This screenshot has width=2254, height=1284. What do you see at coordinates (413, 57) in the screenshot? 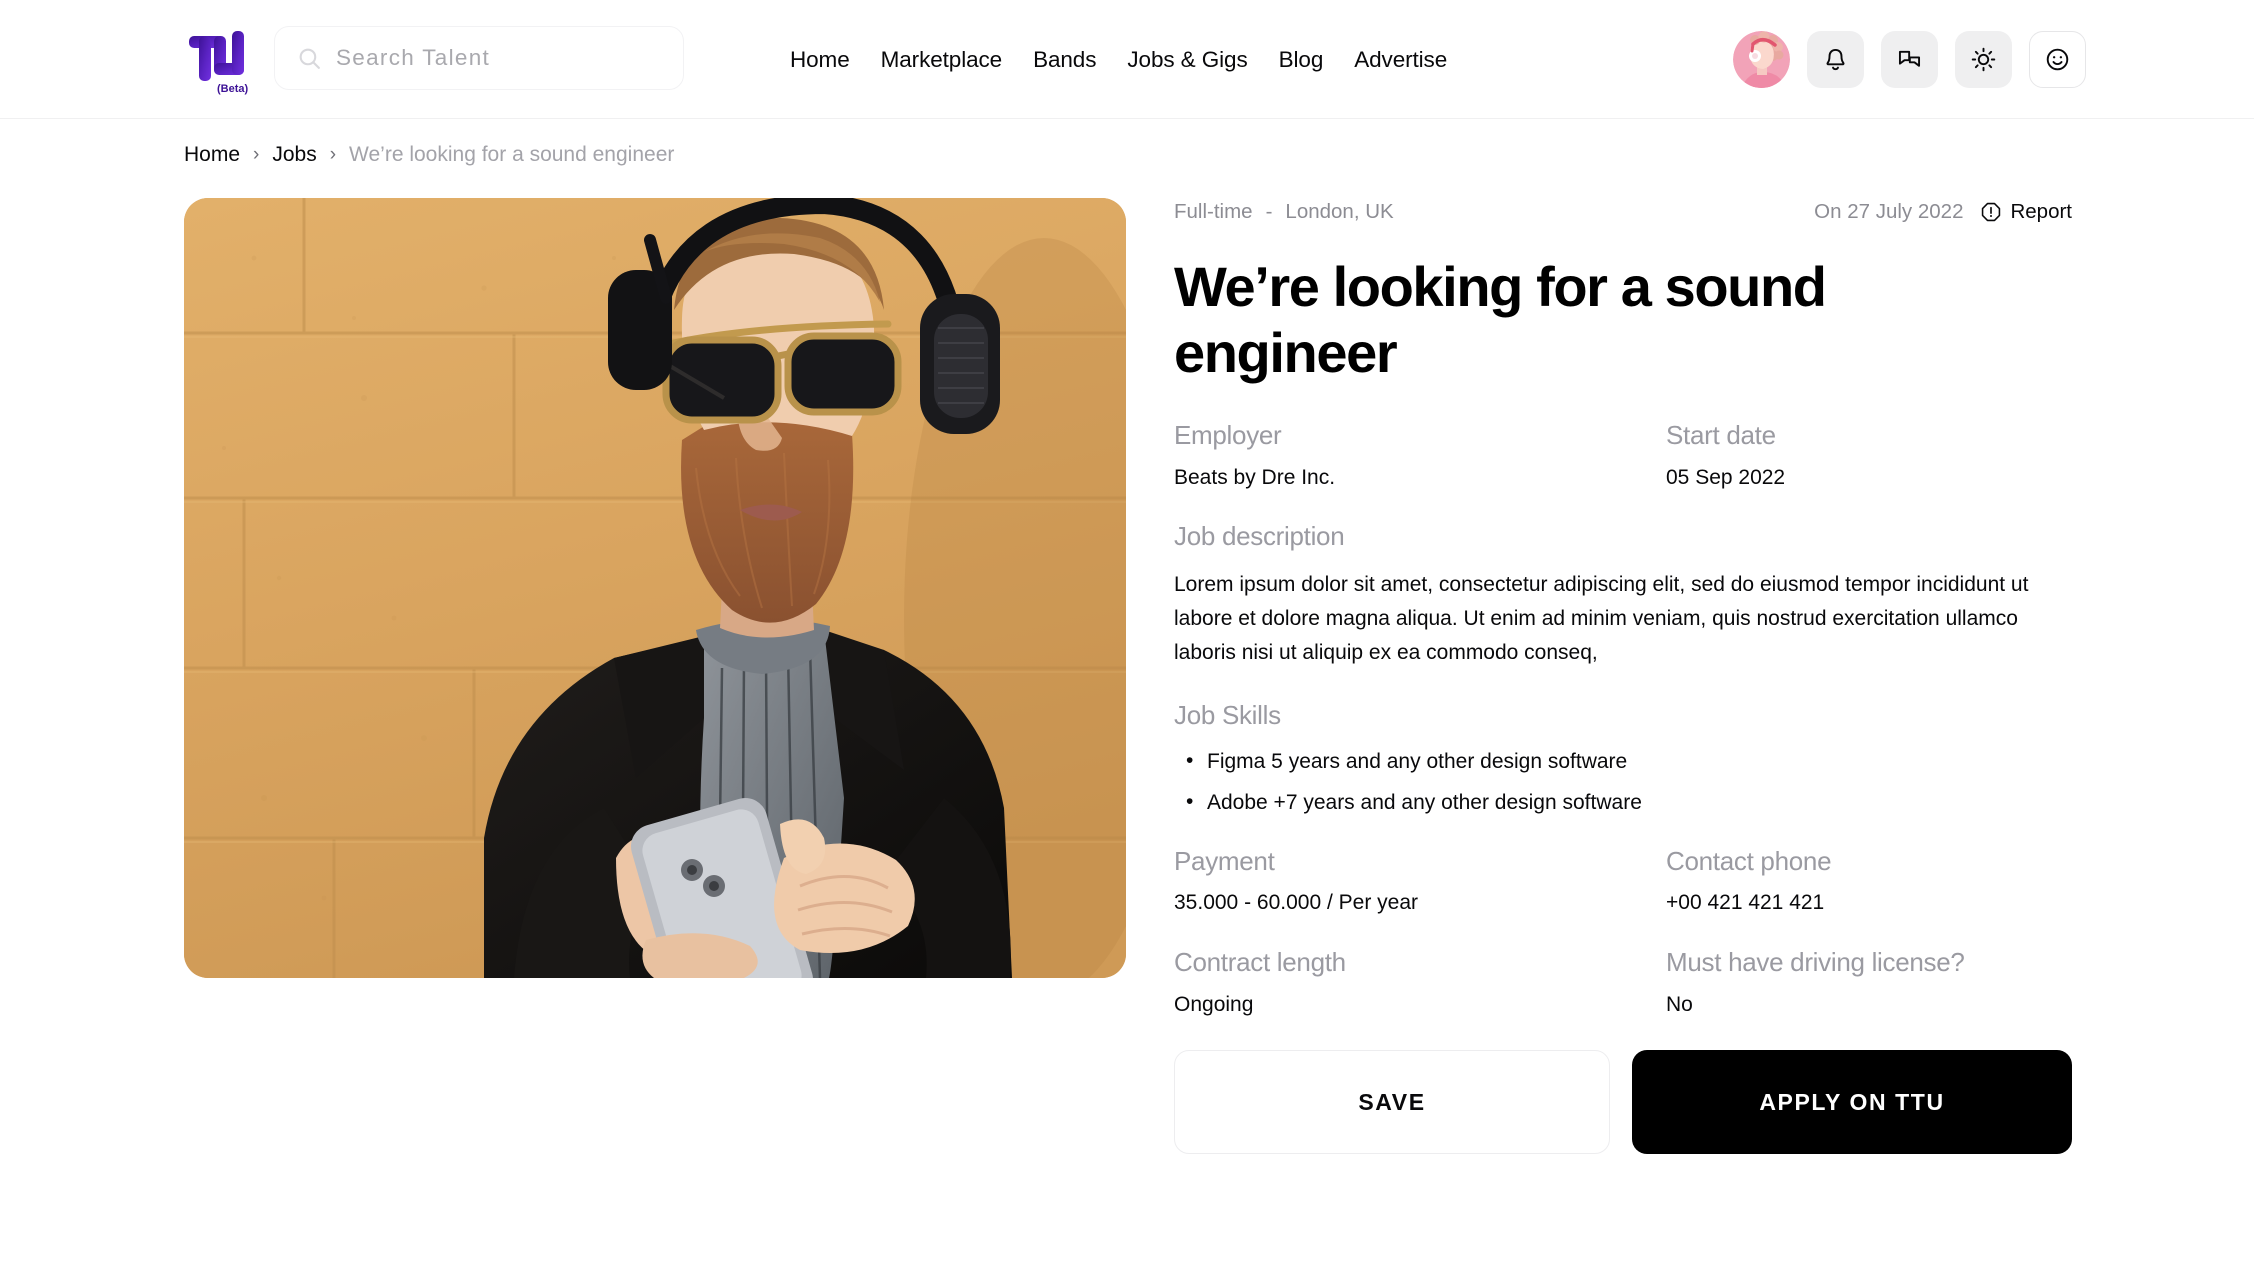
I see `search-placeholder: Search Talent` at bounding box center [413, 57].